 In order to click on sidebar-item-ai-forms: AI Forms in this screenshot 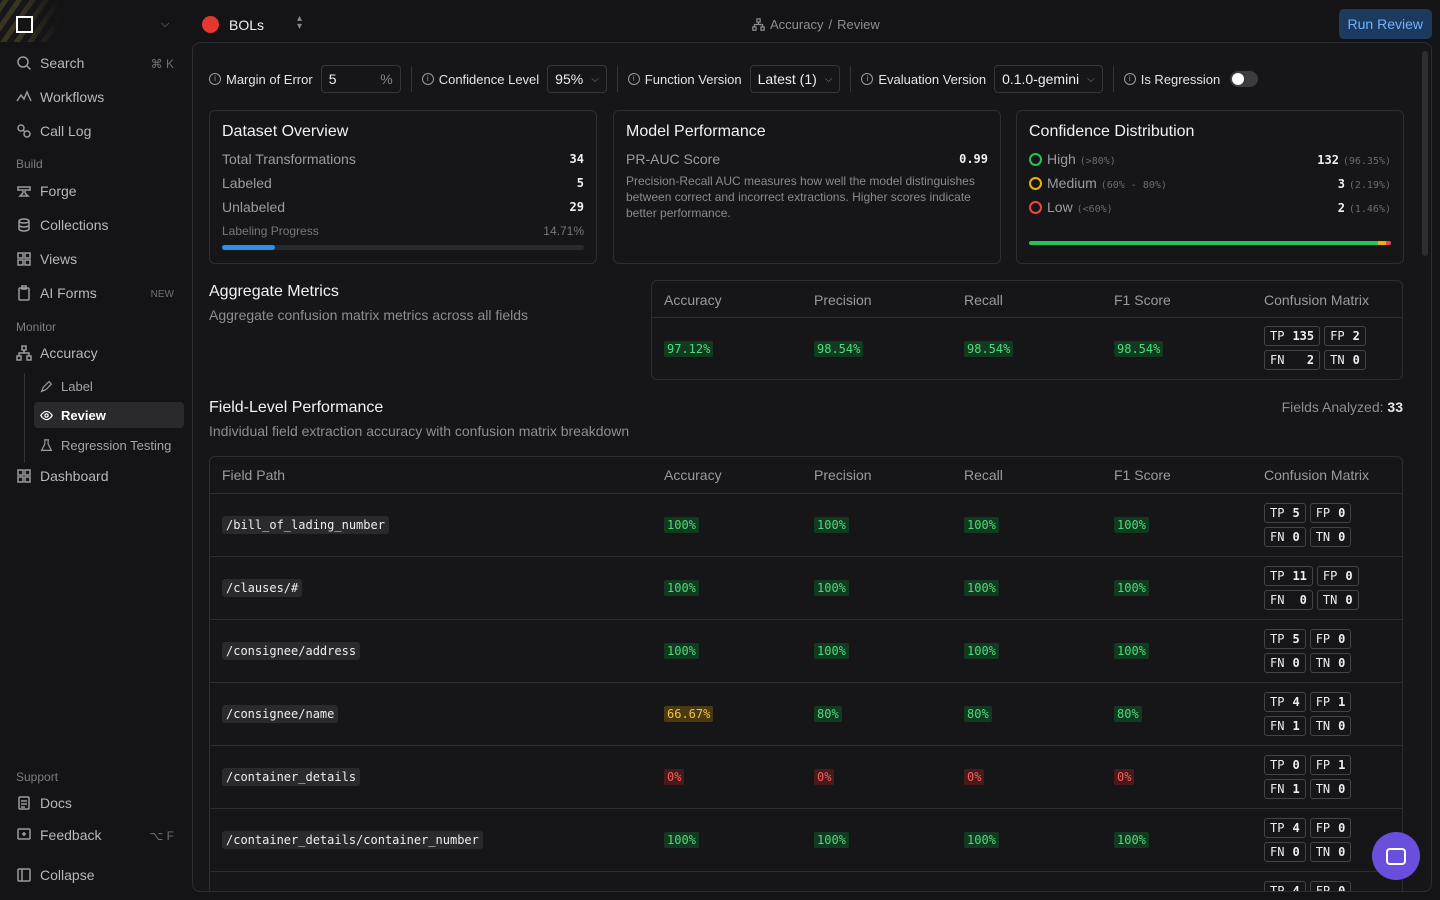, I will do `click(56, 293)`.